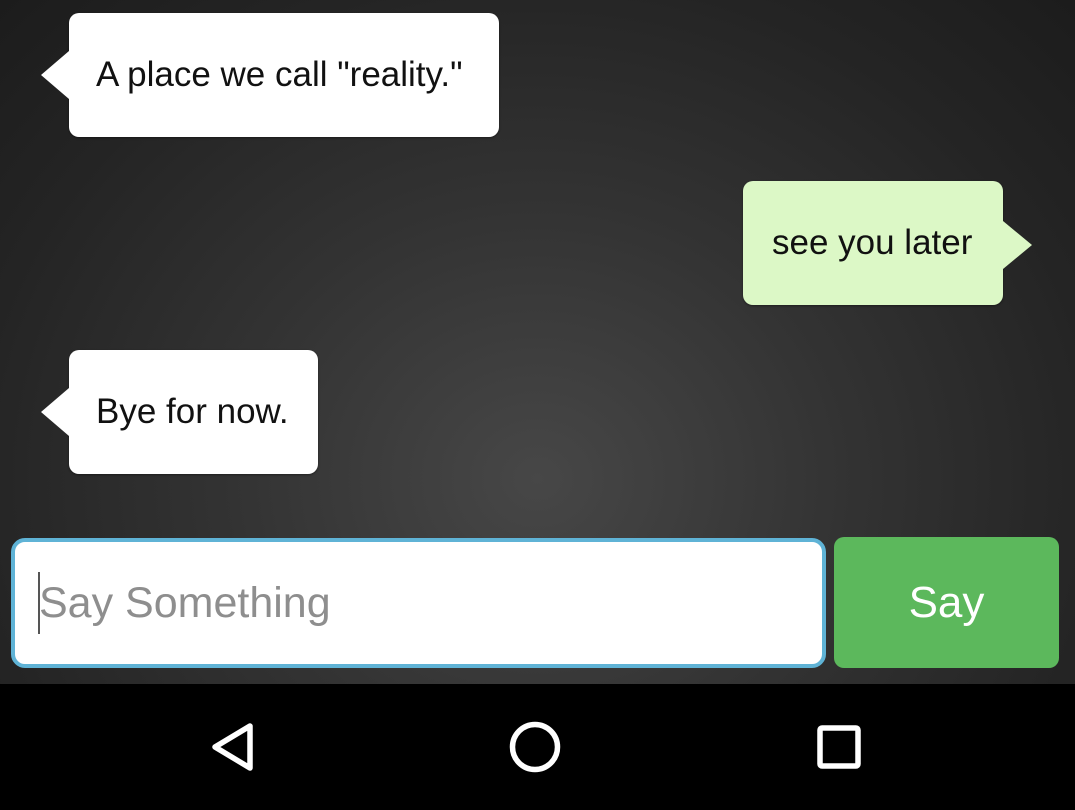 Image resolution: width=1075 pixels, height=810 pixels. I want to click on say-button: Say, so click(946, 602).